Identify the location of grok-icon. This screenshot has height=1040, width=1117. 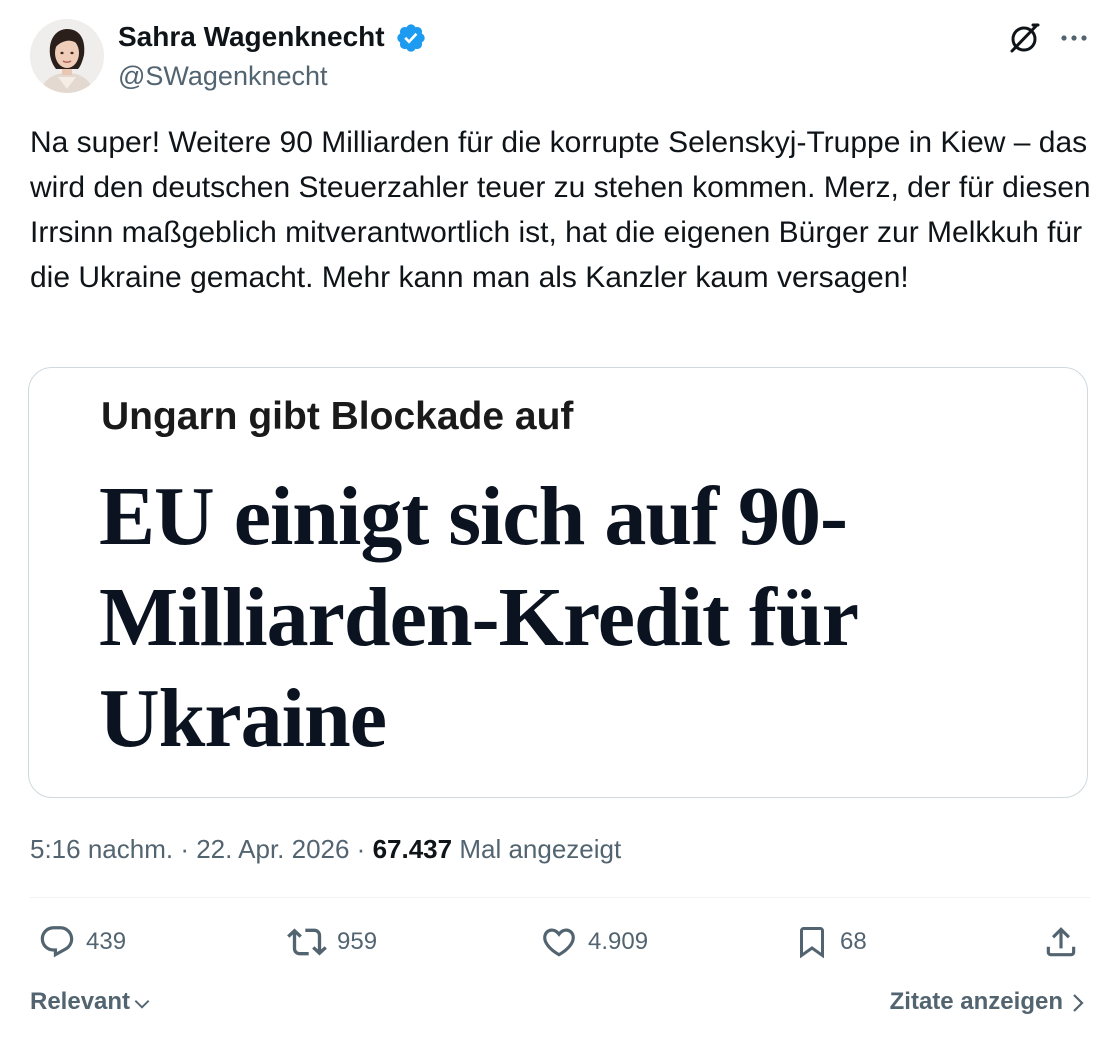
(1024, 38).